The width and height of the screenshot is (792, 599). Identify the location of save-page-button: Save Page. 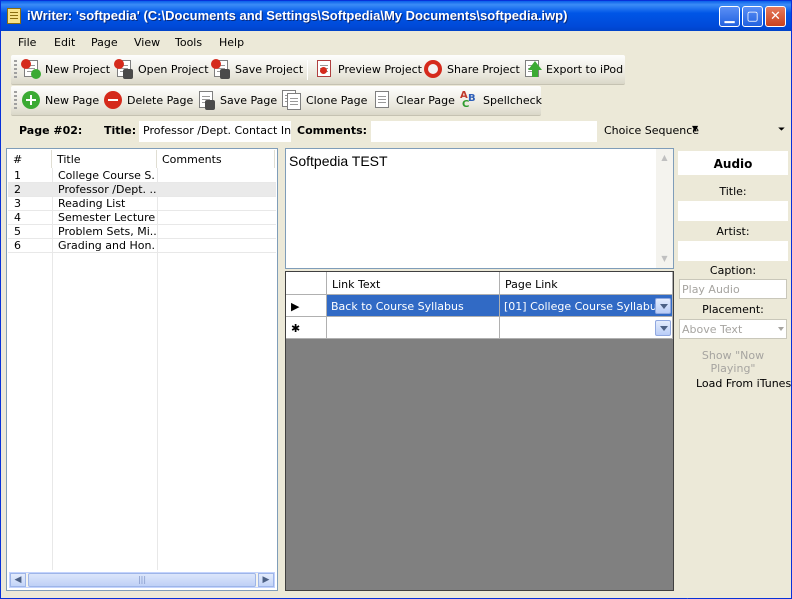
(237, 101).